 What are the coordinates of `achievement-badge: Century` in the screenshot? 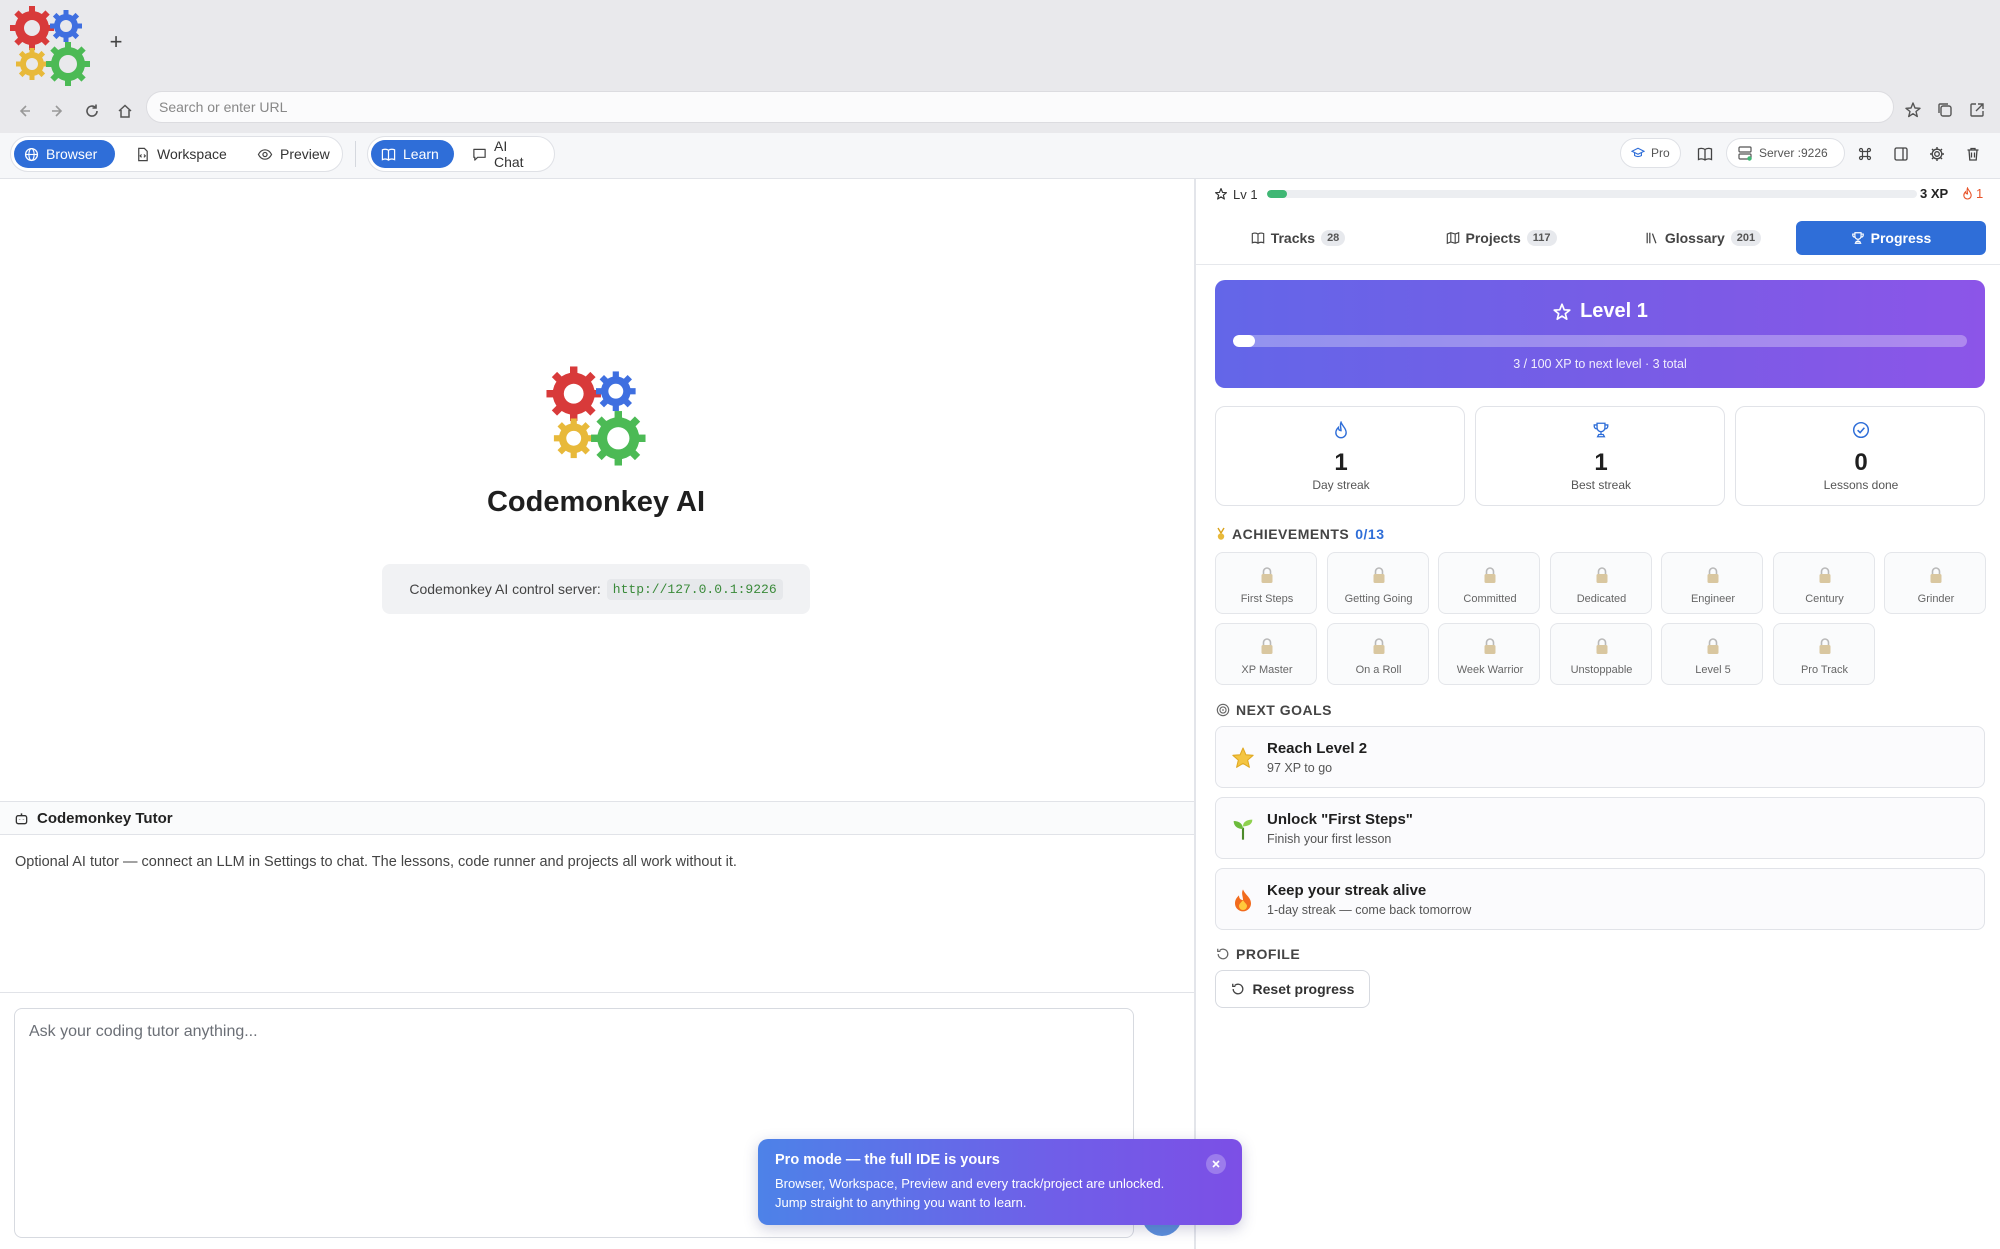 It's located at (1823, 583).